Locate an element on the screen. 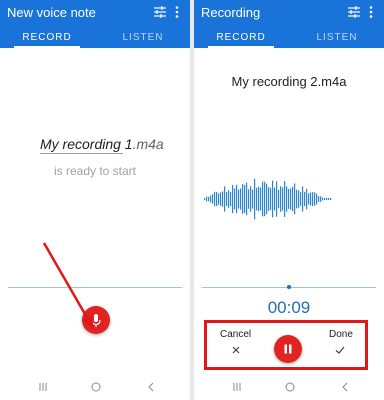  pause-icon is located at coordinates (288, 349).